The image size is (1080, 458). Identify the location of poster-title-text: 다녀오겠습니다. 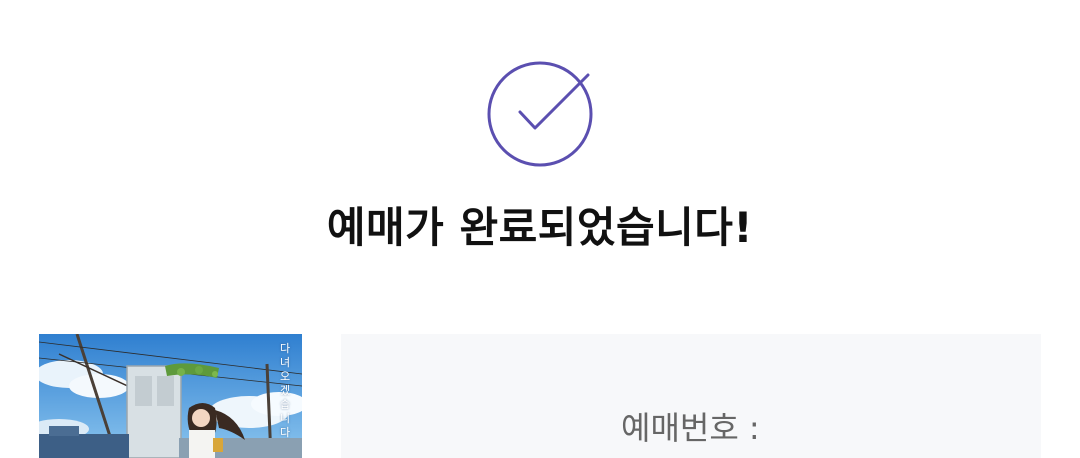
(285, 390).